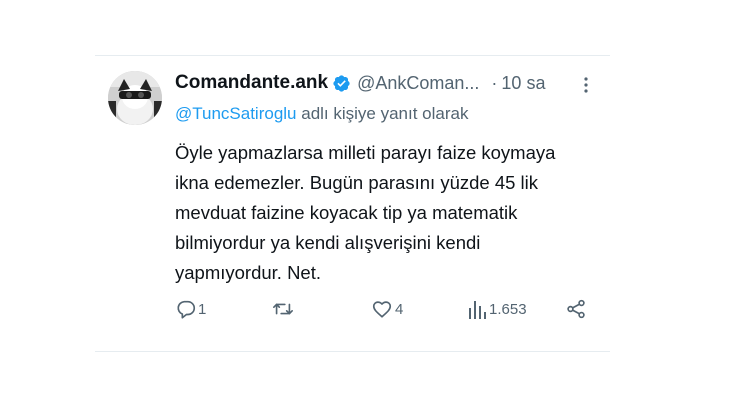 This screenshot has width=730, height=420. I want to click on share-button, so click(576, 309).